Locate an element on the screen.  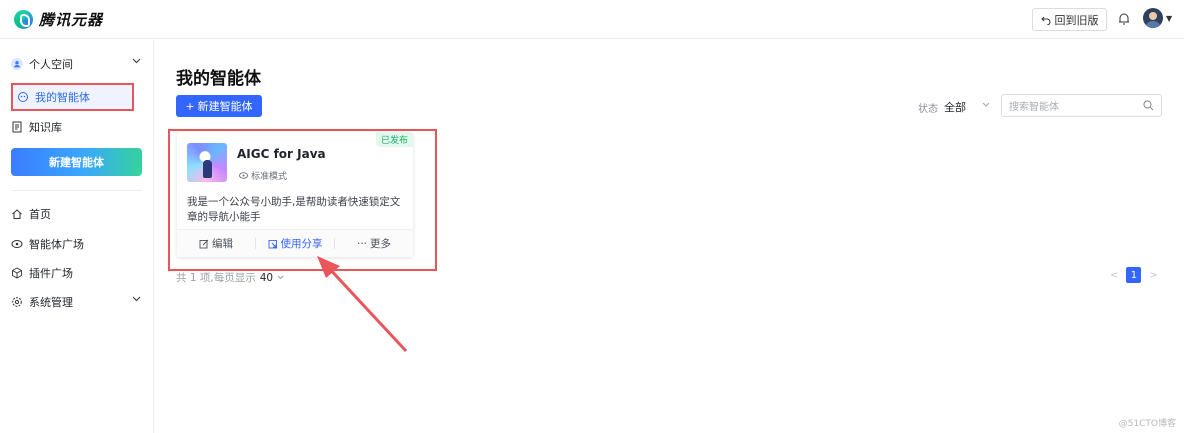
agent-icon is located at coordinates (23, 97).